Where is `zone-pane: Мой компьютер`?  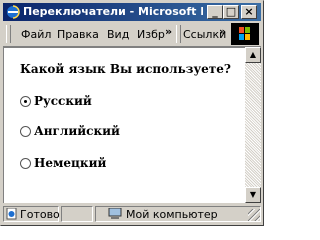 zone-pane: Мой компьютер is located at coordinates (178, 214).